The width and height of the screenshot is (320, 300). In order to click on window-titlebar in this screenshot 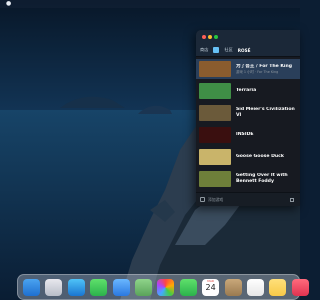, I will do `click(248, 37)`.